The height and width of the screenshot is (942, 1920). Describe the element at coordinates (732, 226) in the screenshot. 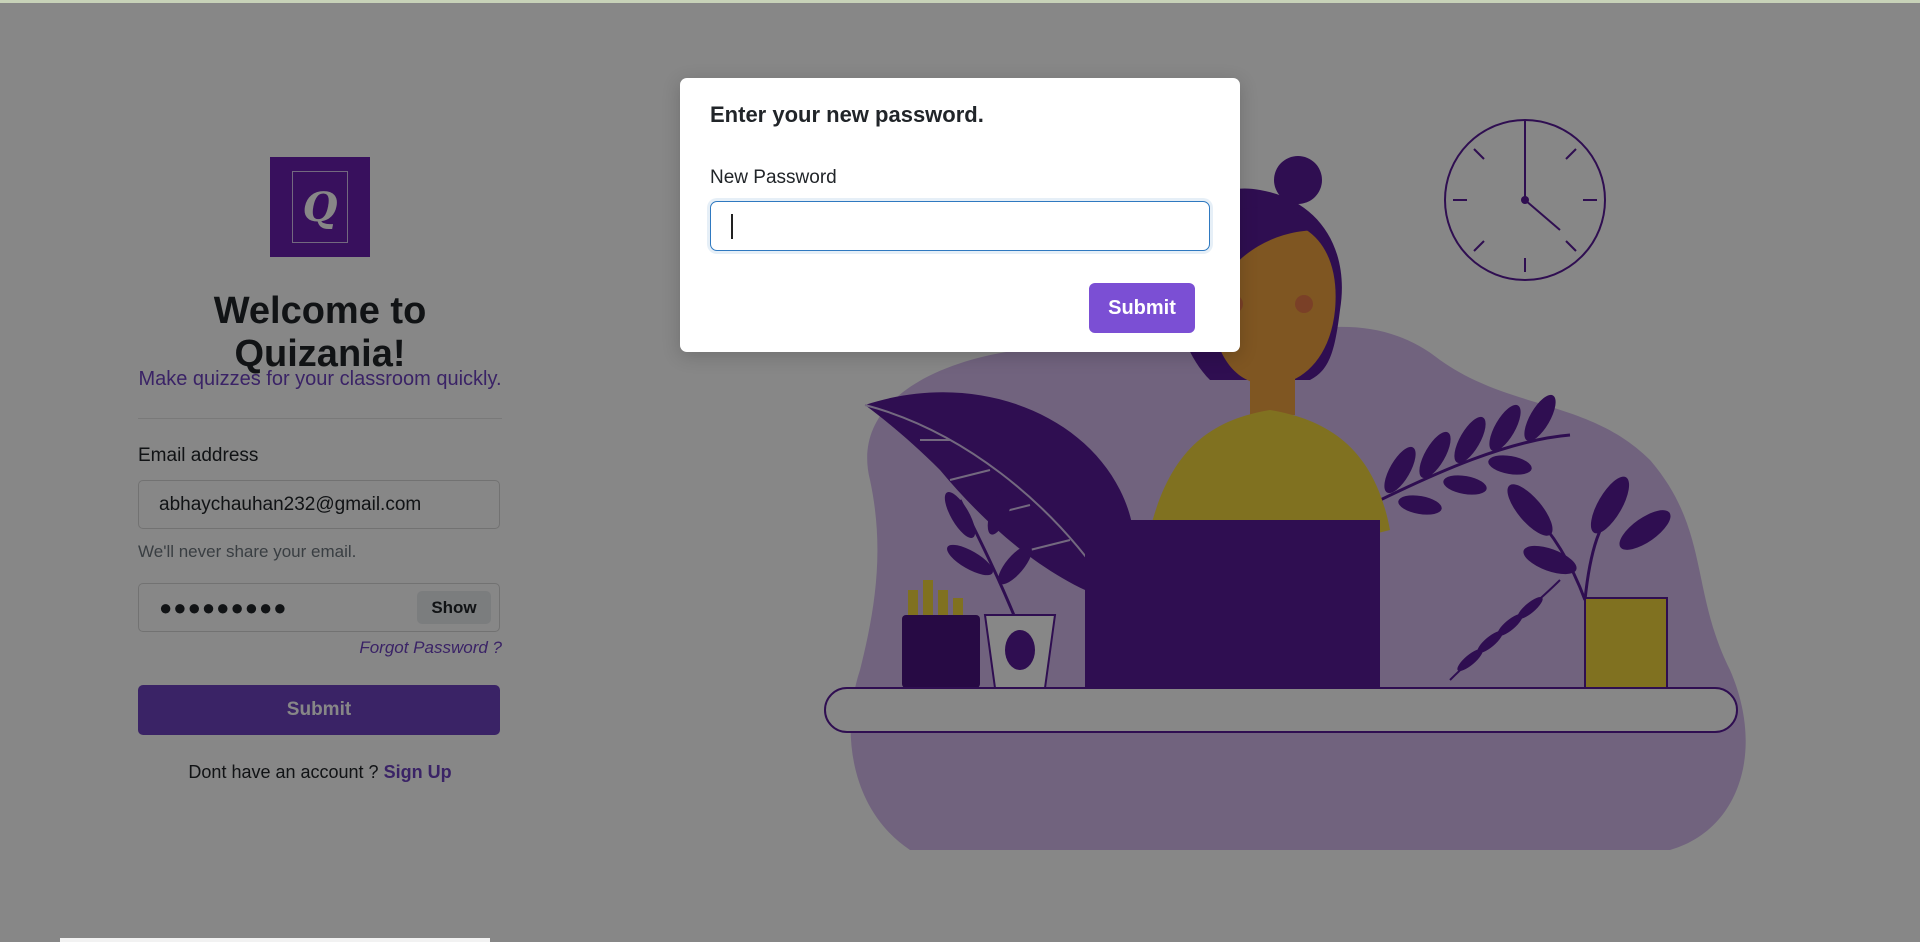

I see `text-cursor` at that location.